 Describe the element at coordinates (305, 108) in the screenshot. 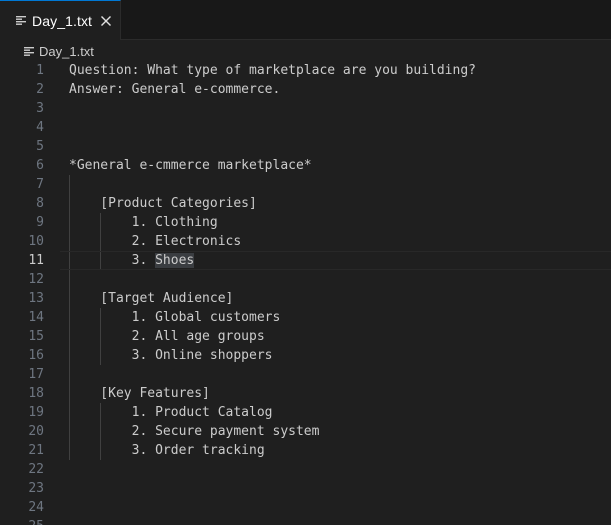

I see `editor-line: 3` at that location.